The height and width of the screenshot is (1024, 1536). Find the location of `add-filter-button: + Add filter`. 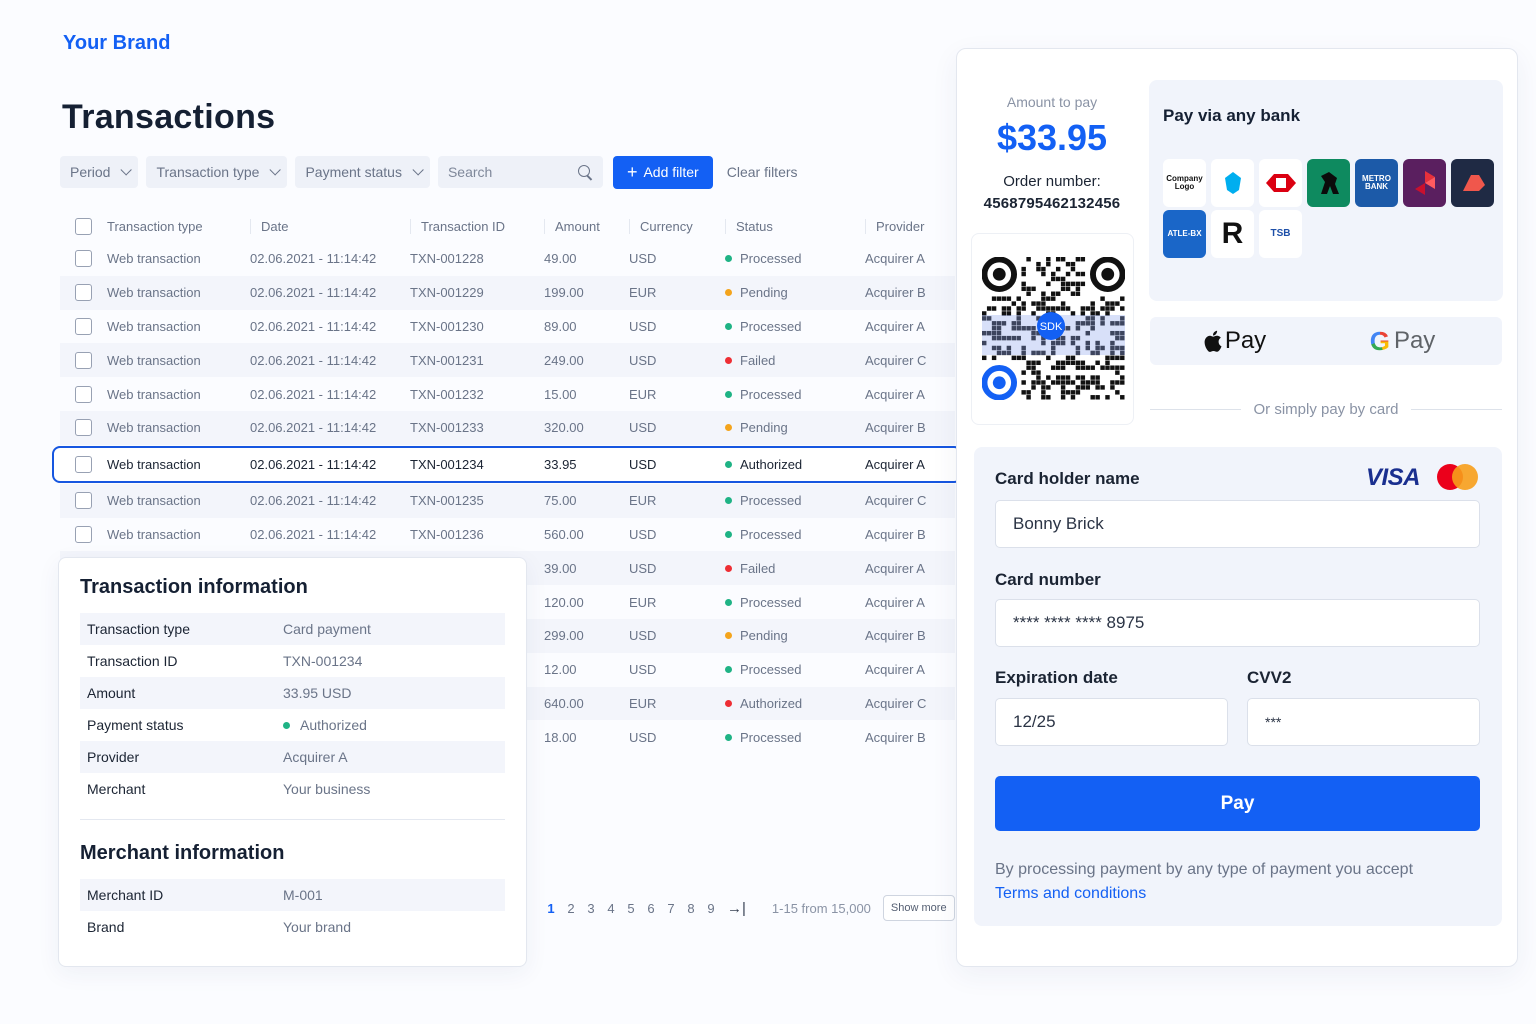

add-filter-button: + Add filter is located at coordinates (662, 172).